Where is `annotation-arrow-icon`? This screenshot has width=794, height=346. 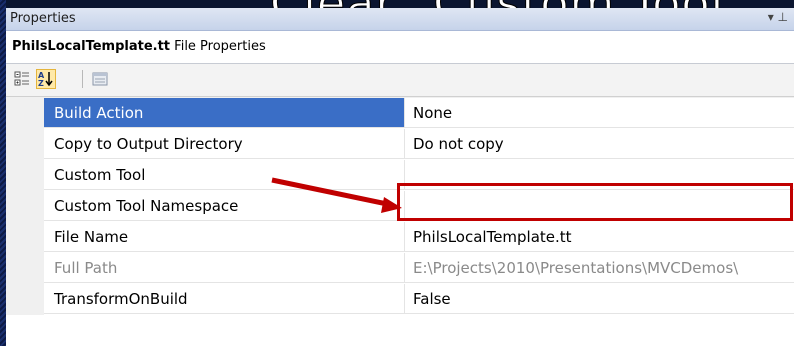 annotation-arrow-icon is located at coordinates (336, 195).